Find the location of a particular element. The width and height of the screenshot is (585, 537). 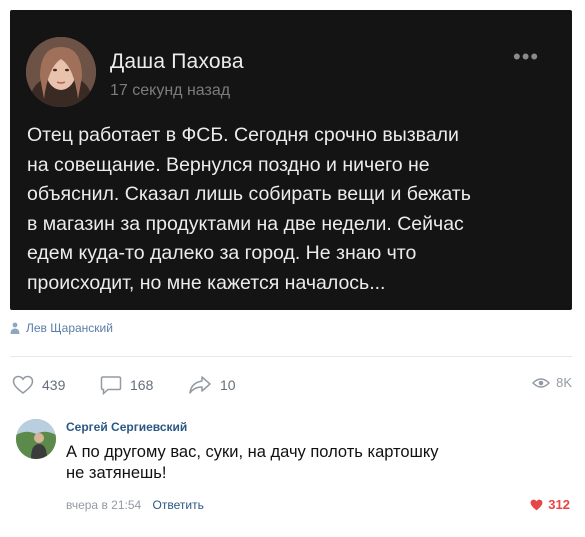

eye-icon is located at coordinates (541, 382).